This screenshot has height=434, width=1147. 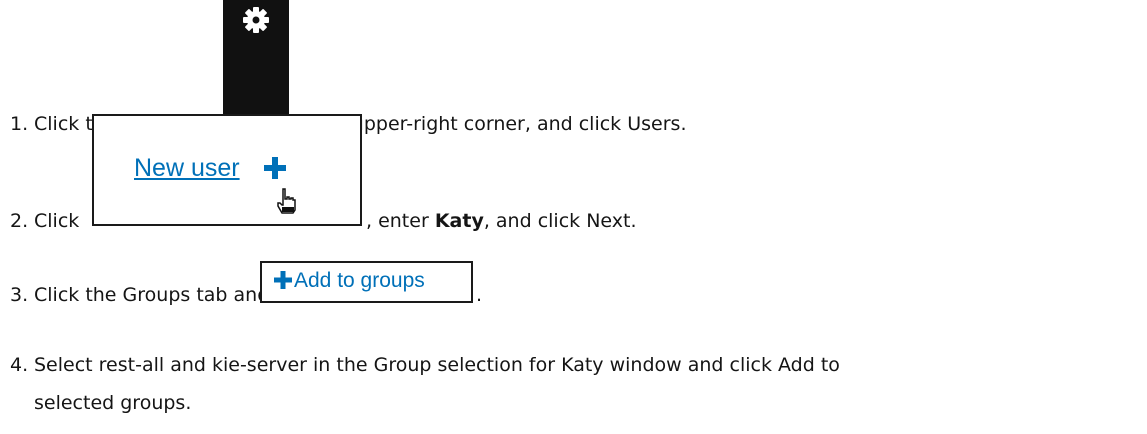 I want to click on step-text-continued: selected groups., so click(x=112, y=403).